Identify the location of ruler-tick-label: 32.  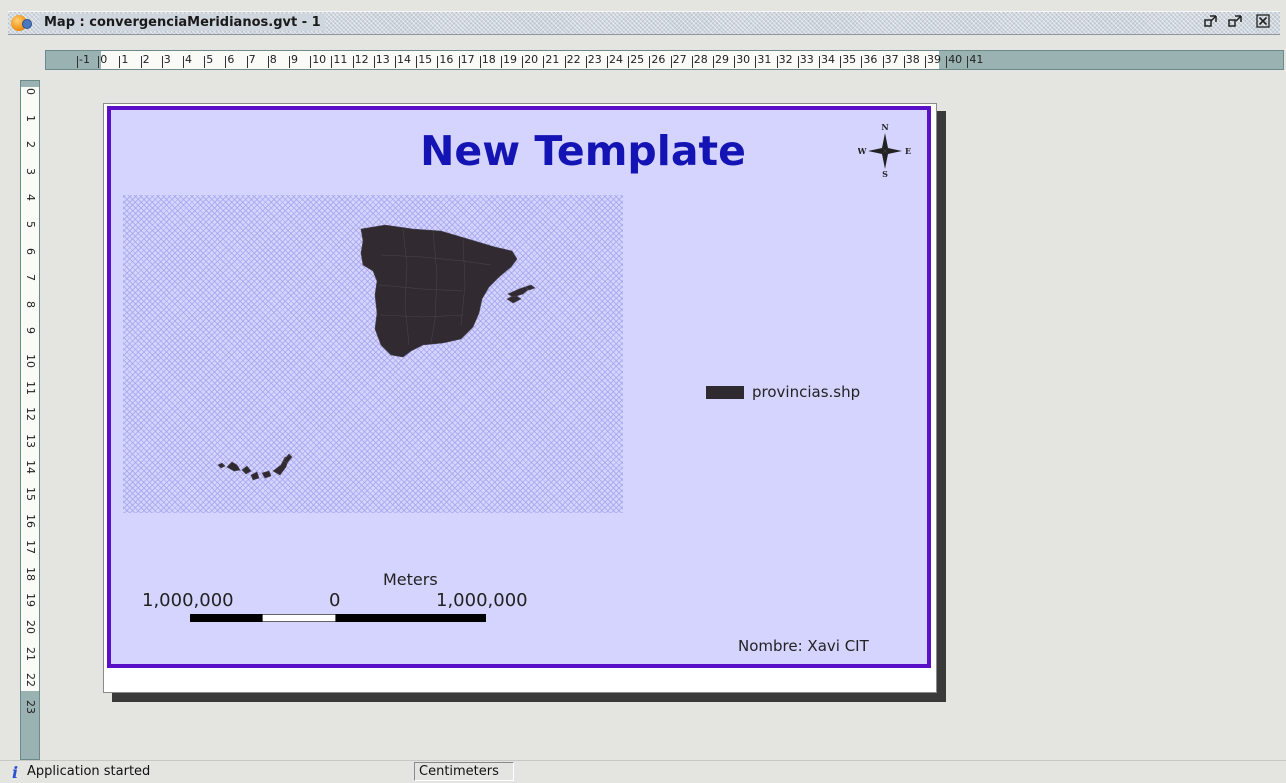
(784, 60).